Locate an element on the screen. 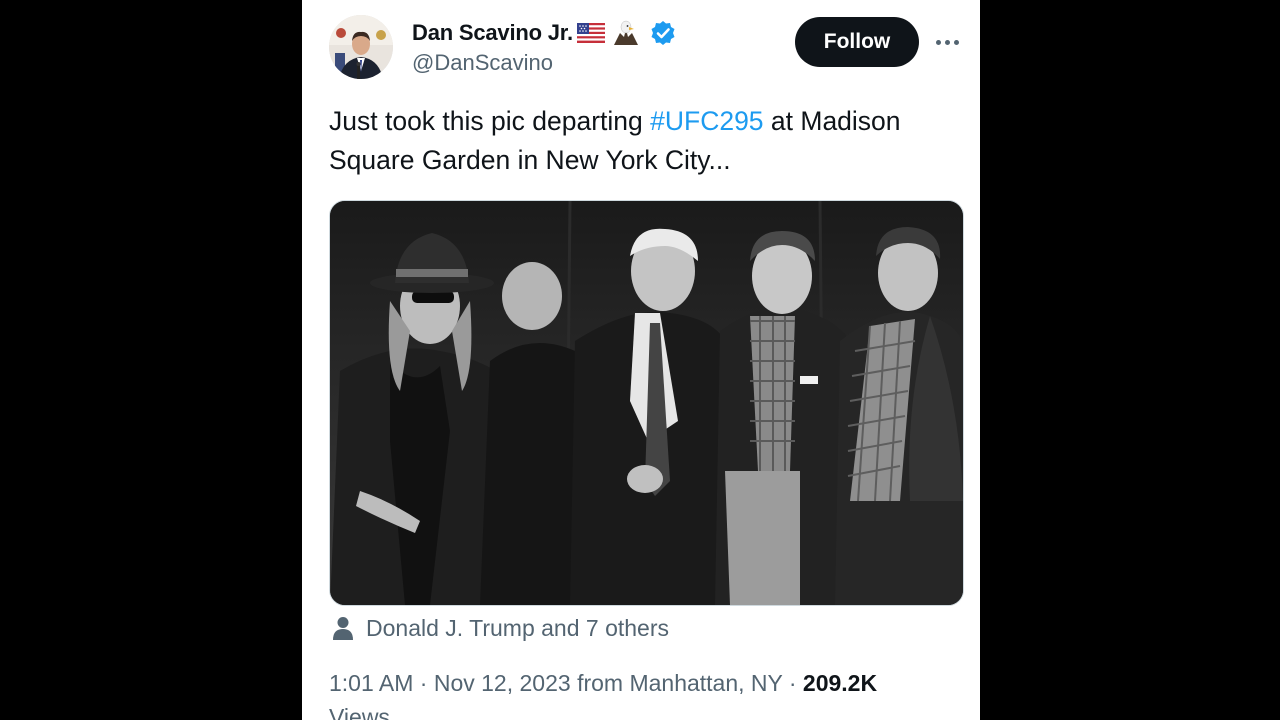  views-count: 209.2K is located at coordinates (840, 683).